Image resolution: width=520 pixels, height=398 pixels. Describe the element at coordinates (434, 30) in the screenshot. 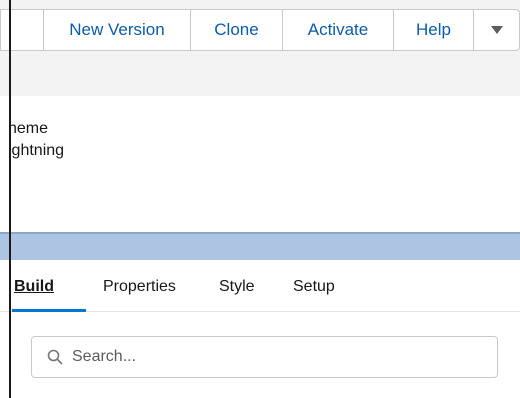

I see `help-button: Help` at that location.